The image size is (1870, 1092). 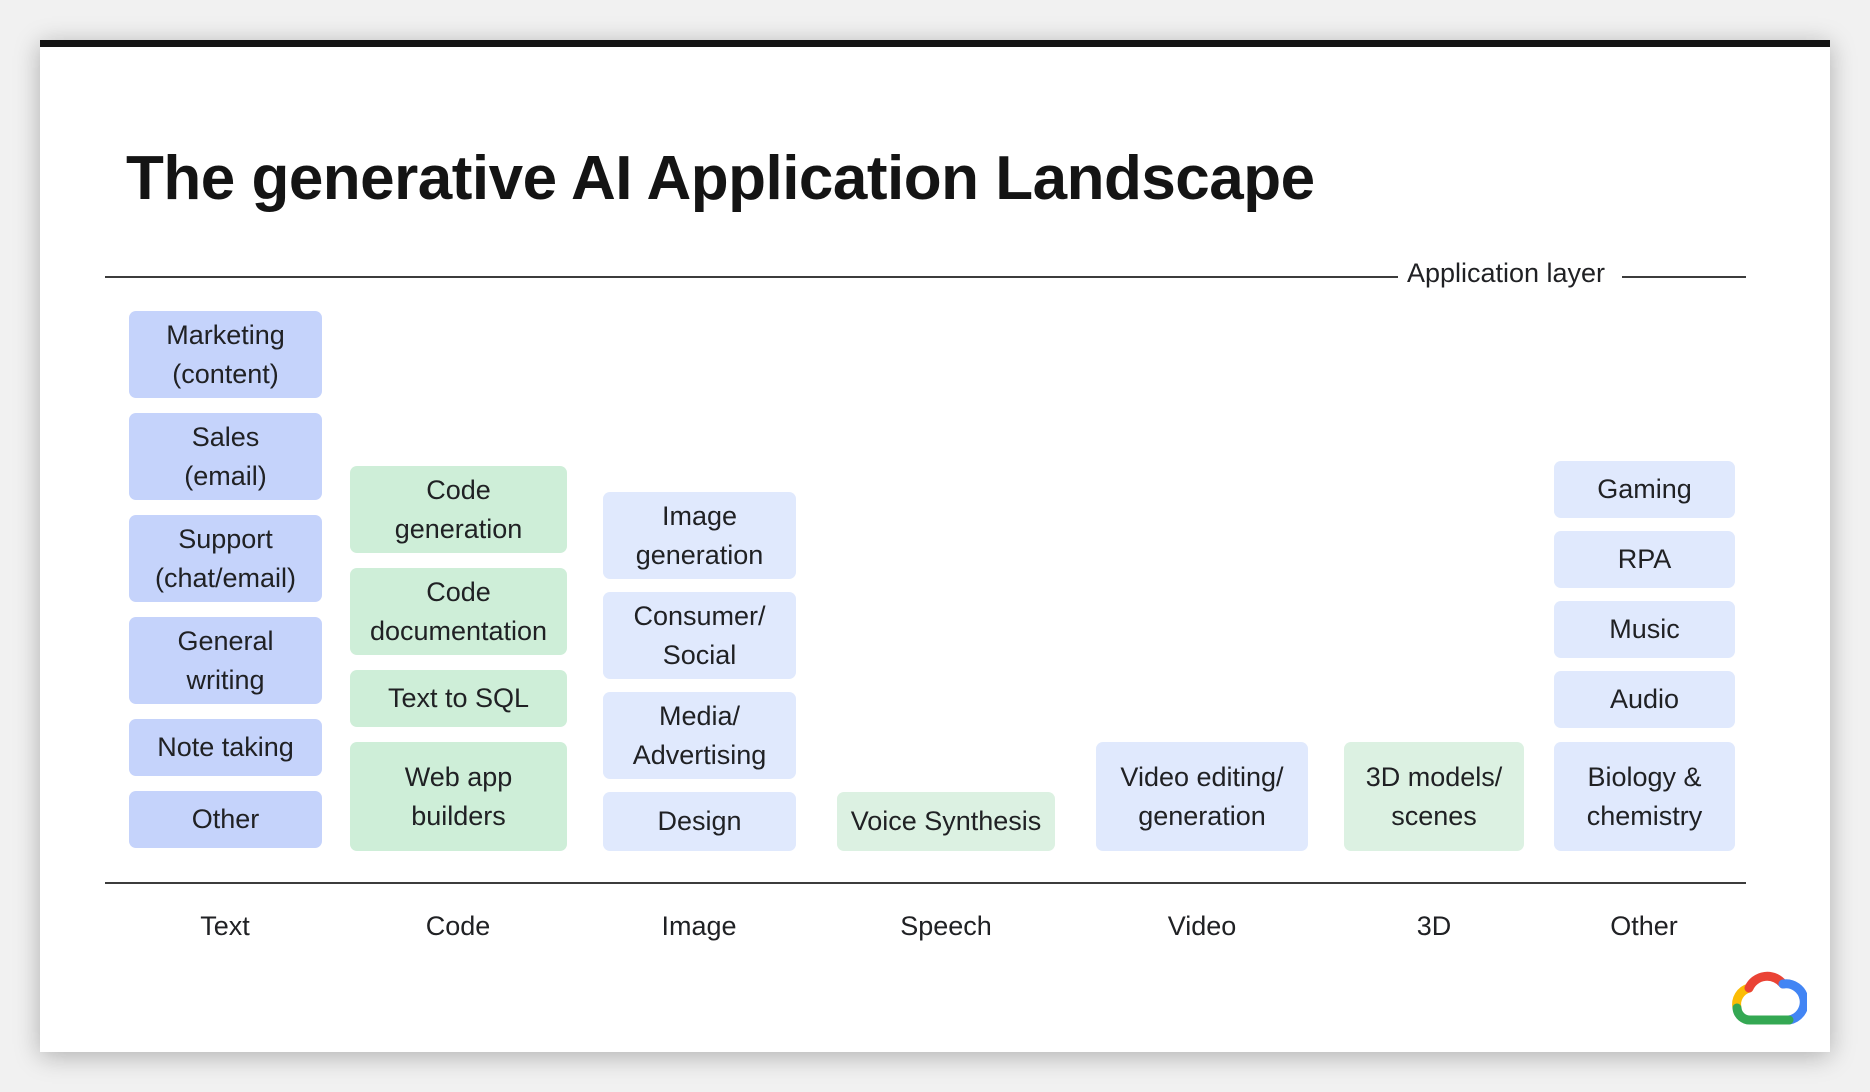 I want to click on box-audio: Audio, so click(x=1644, y=699).